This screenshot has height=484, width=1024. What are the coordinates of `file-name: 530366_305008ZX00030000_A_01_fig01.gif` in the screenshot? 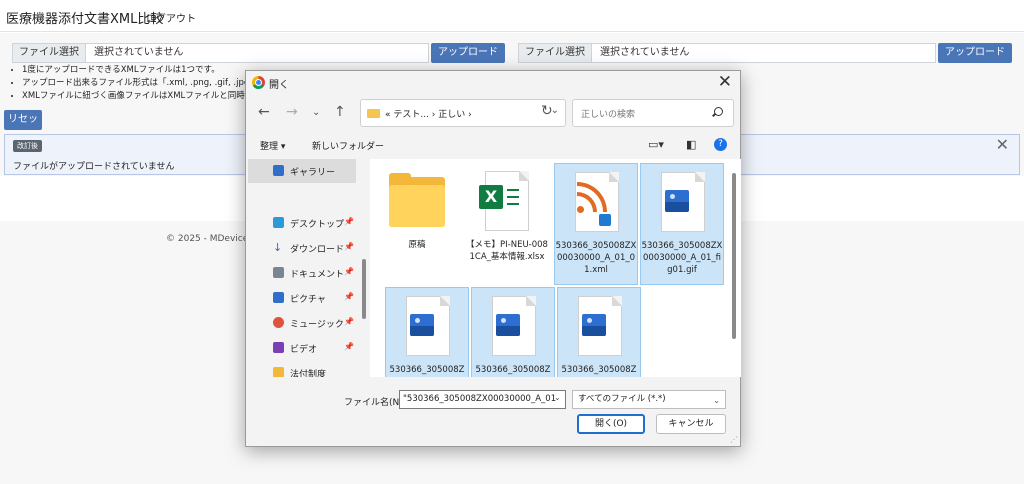 It's located at (682, 258).